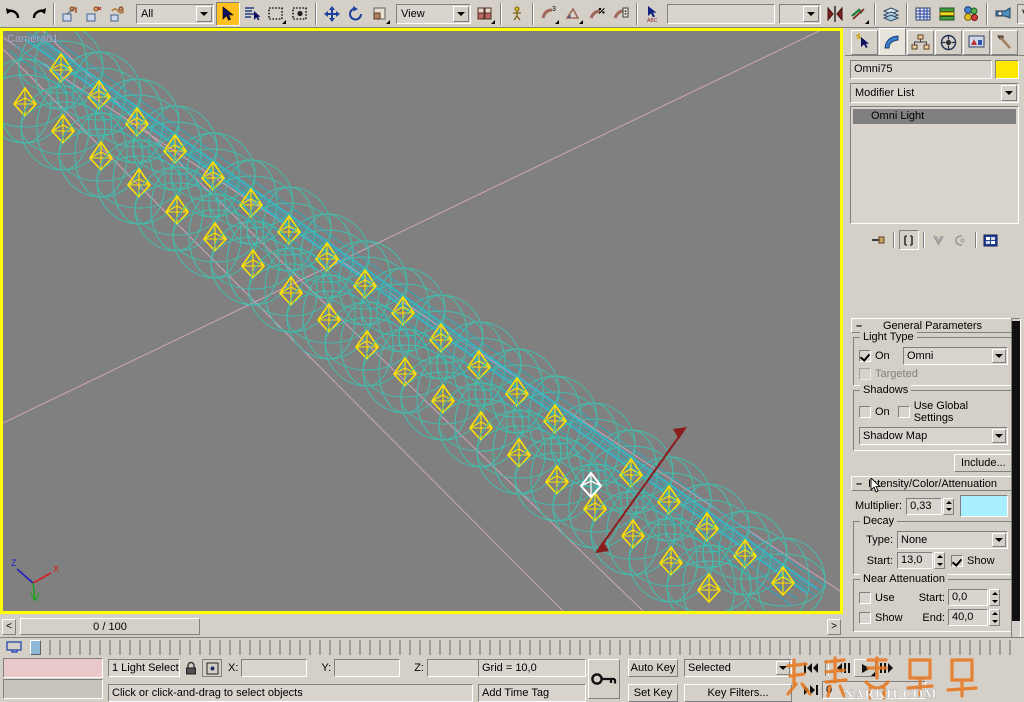 The image size is (1024, 702). Describe the element at coordinates (573, 13) in the screenshot. I see `angle-snap-toggle-button` at that location.